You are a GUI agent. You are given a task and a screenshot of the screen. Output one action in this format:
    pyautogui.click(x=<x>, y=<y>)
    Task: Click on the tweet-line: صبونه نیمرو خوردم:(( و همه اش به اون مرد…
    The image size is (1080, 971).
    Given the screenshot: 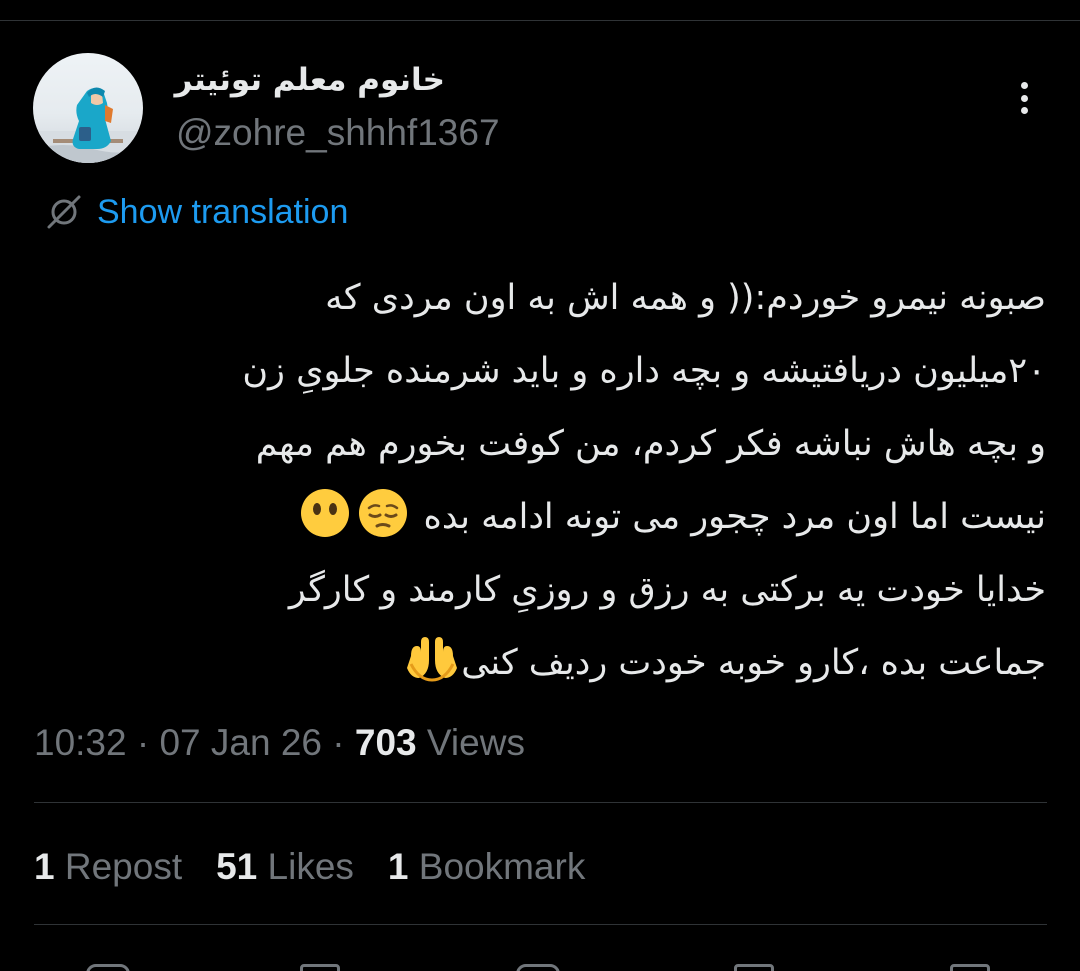 What is the action you would take?
    pyautogui.click(x=685, y=298)
    